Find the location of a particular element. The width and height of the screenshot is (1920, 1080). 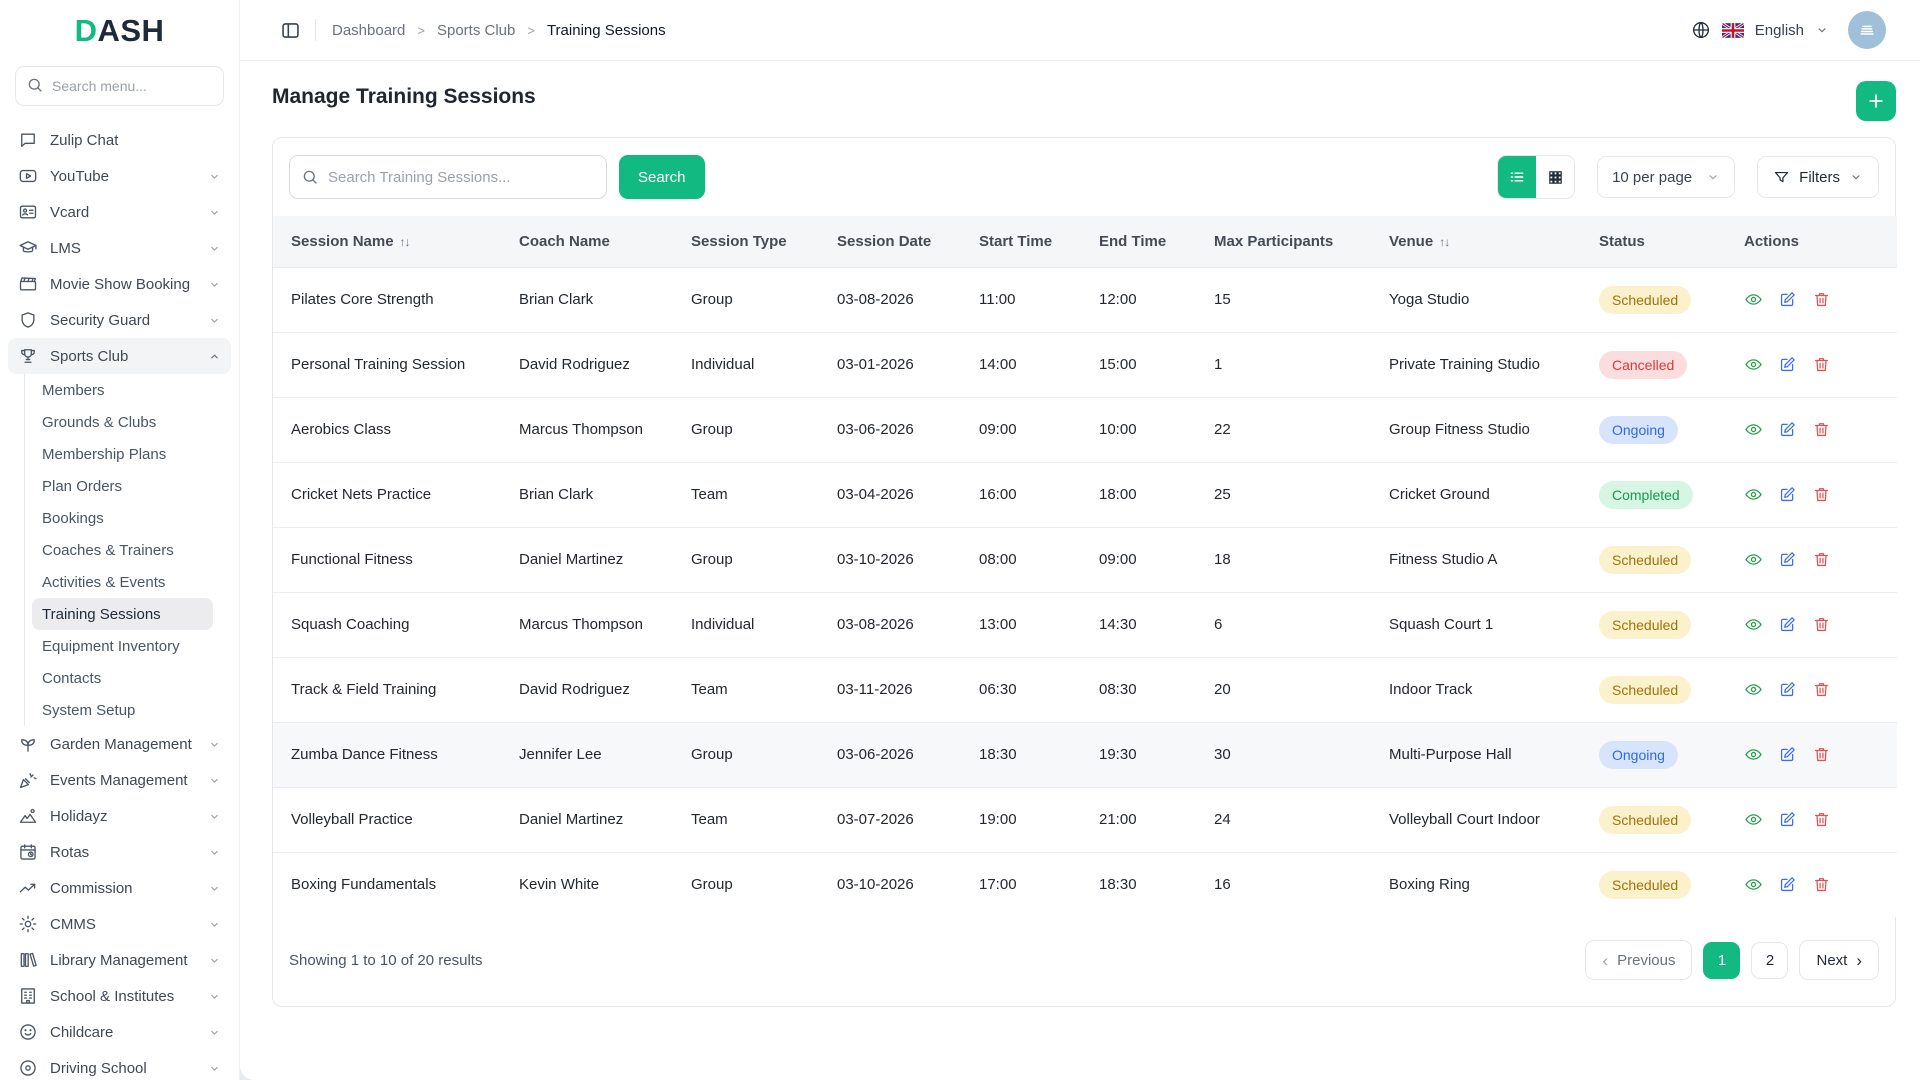

previous-page-button: ‹ Previous is located at coordinates (1639, 960).